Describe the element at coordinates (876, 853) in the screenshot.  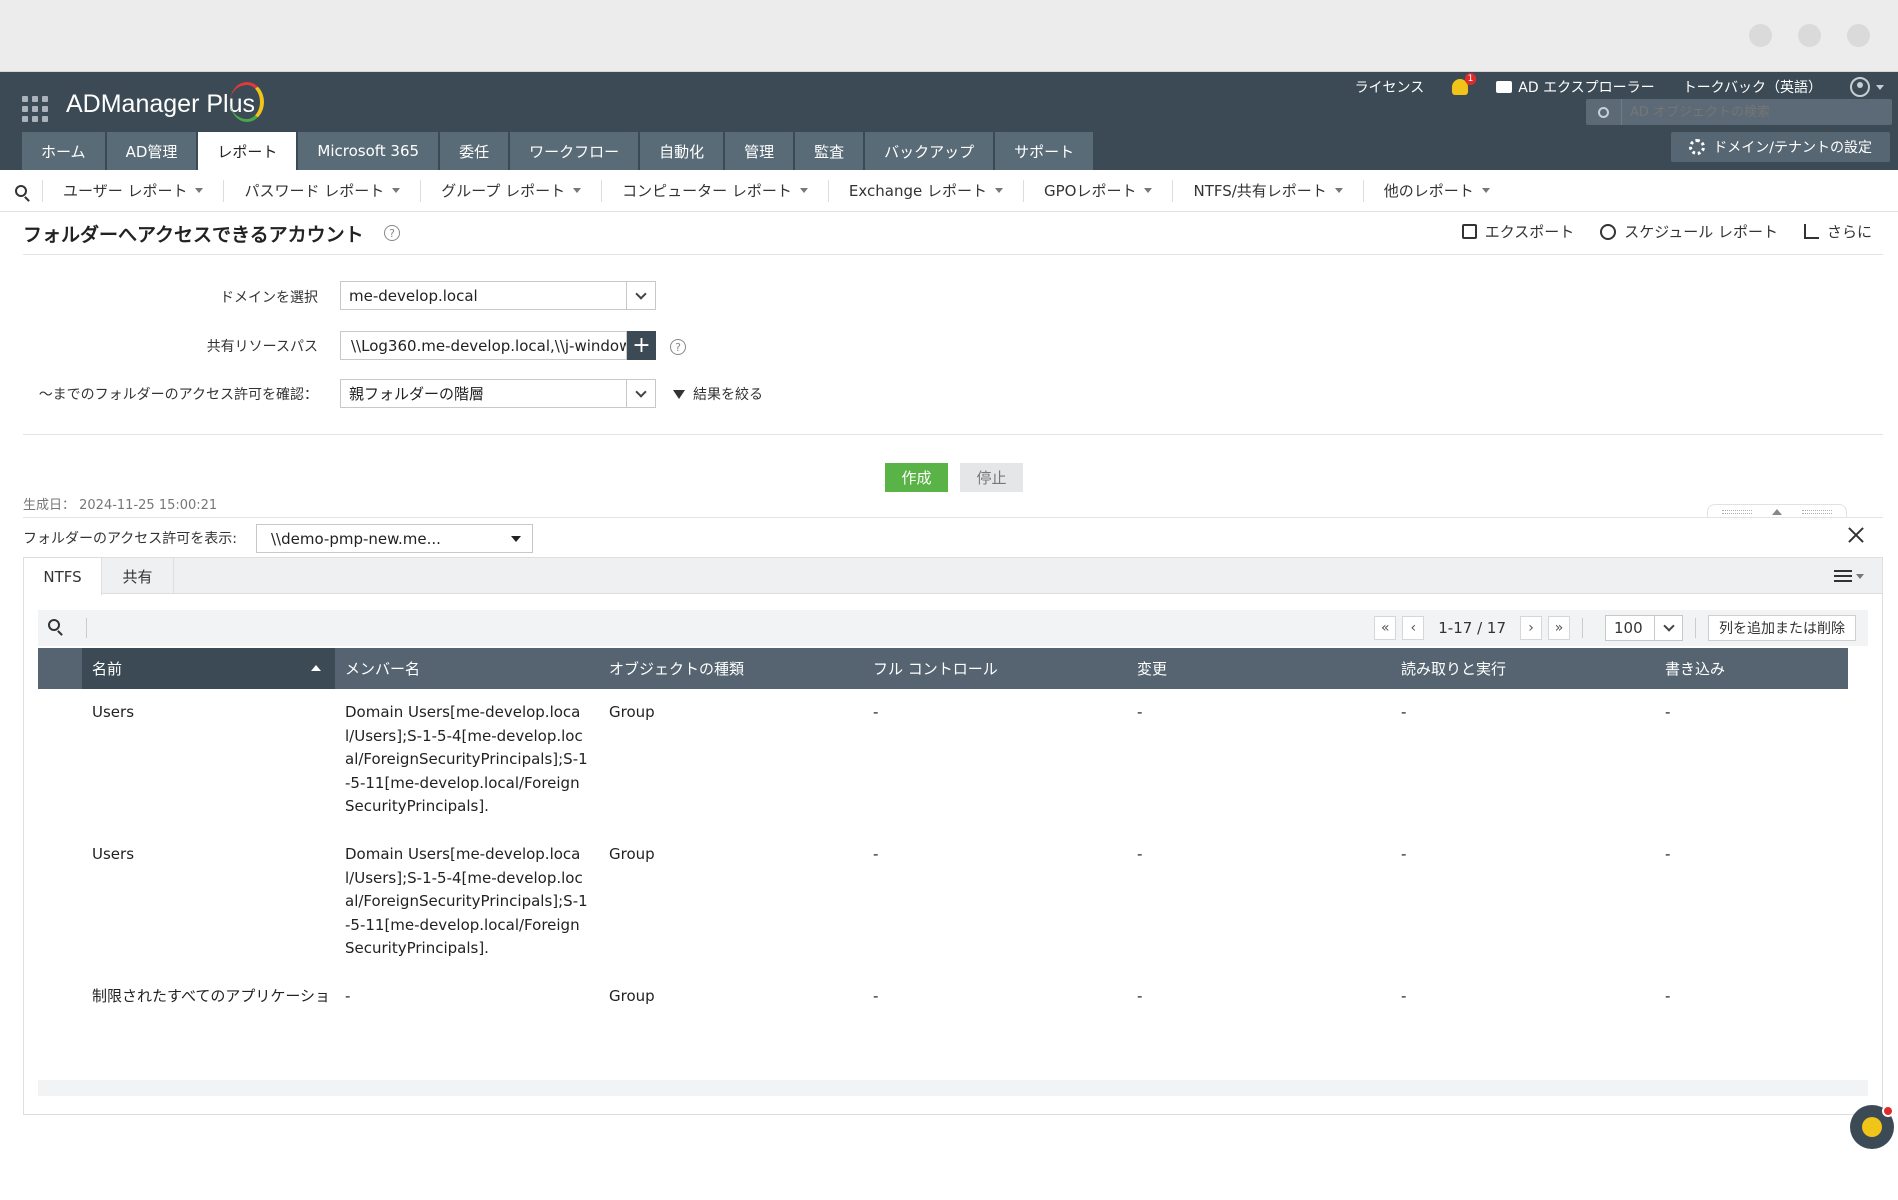
I see `cell-full-control: -` at that location.